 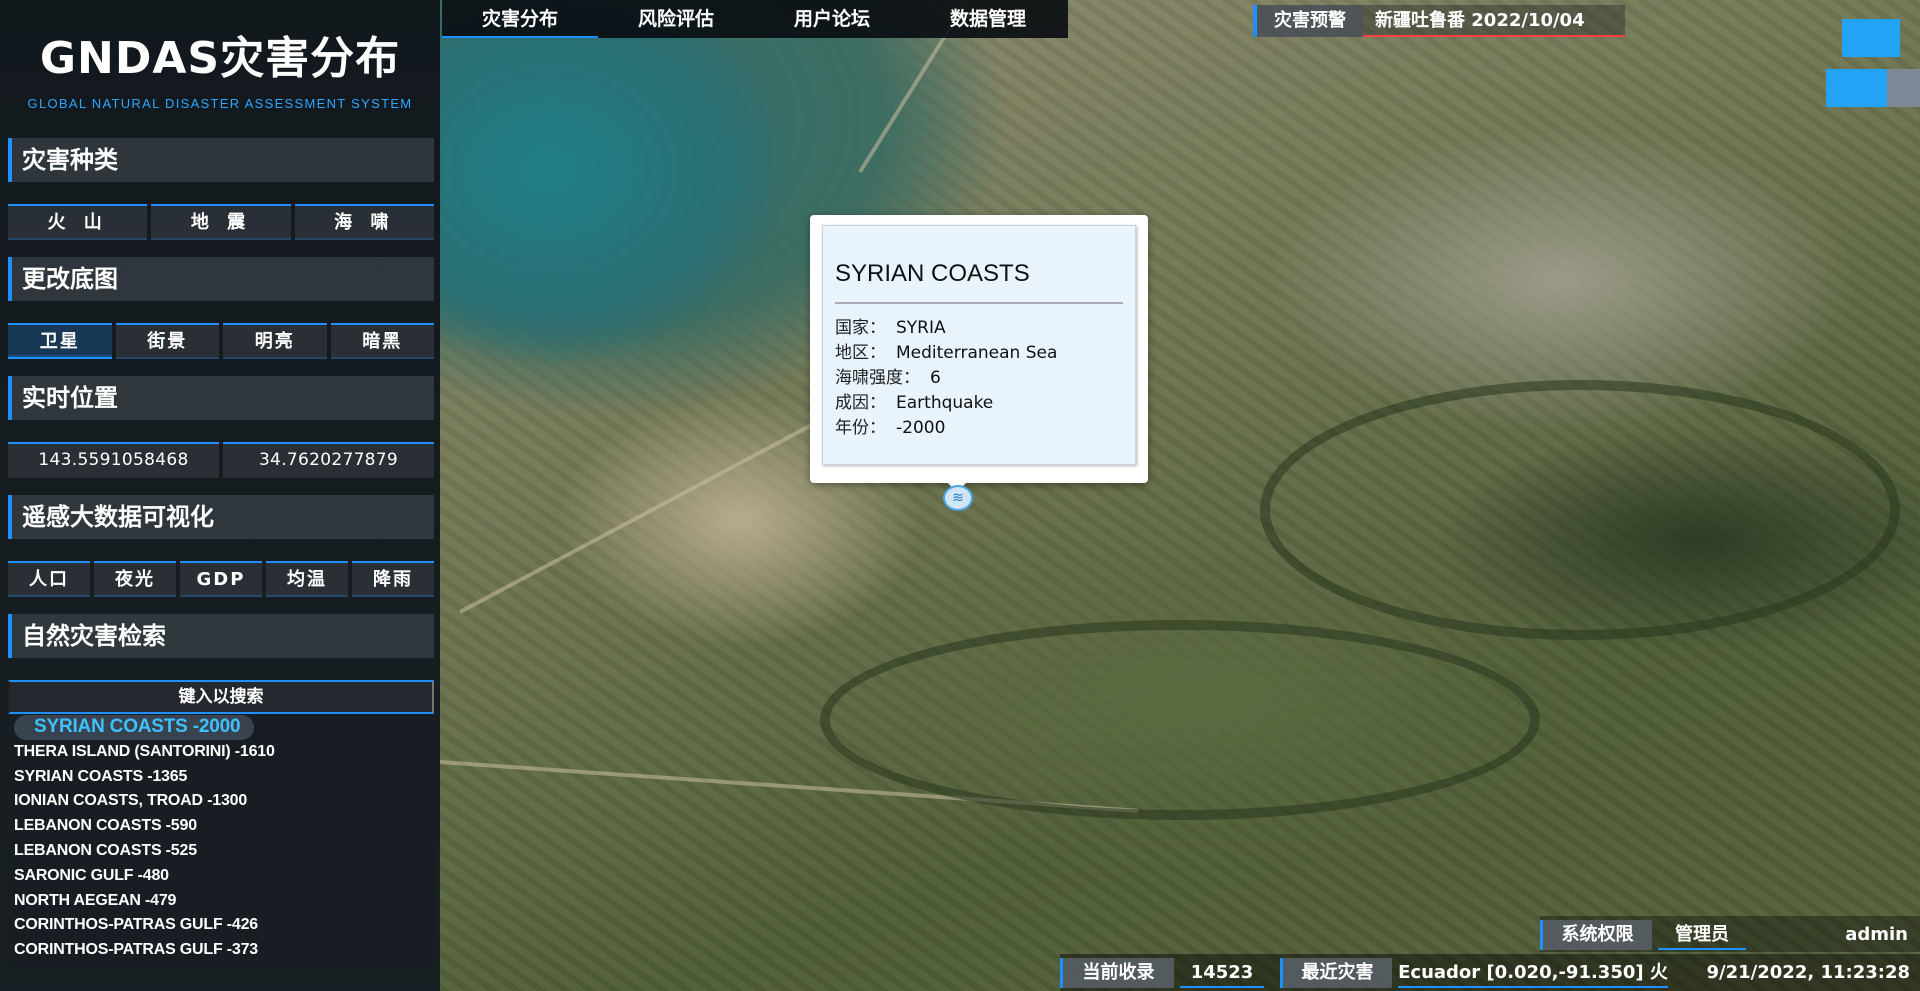 What do you see at coordinates (1533, 973) in the screenshot?
I see `recent-disaster: Ecuador [0.020,-91.350] 火山` at bounding box center [1533, 973].